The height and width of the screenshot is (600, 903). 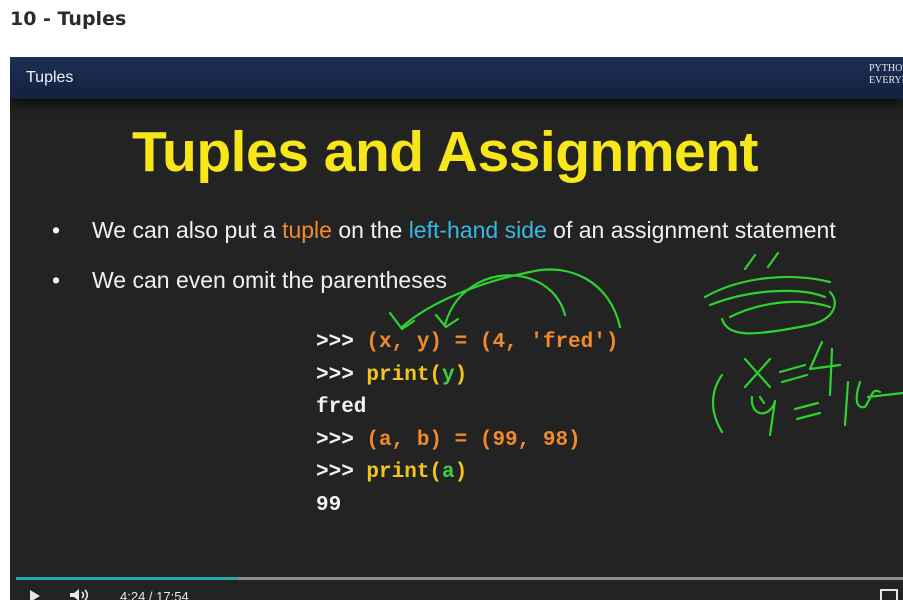 I want to click on time-display: 4:24 / 17:54, so click(x=154, y=594).